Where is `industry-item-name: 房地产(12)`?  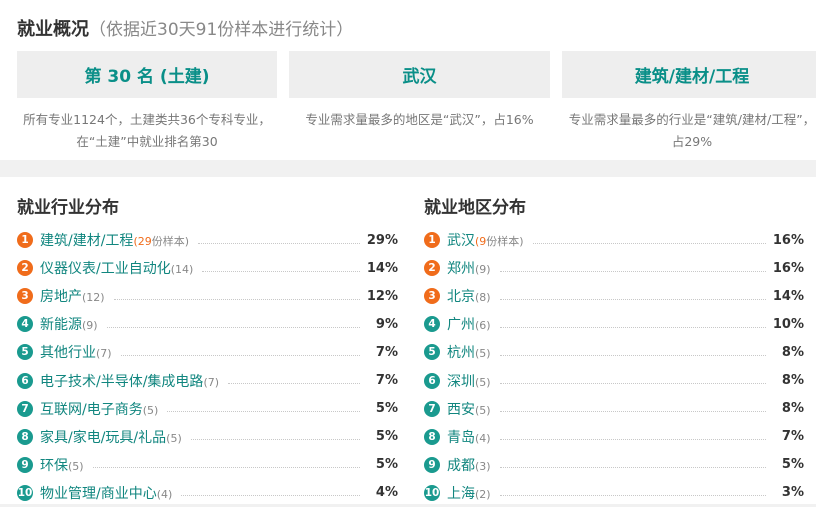
industry-item-name: 房地产(12) is located at coordinates (74, 296).